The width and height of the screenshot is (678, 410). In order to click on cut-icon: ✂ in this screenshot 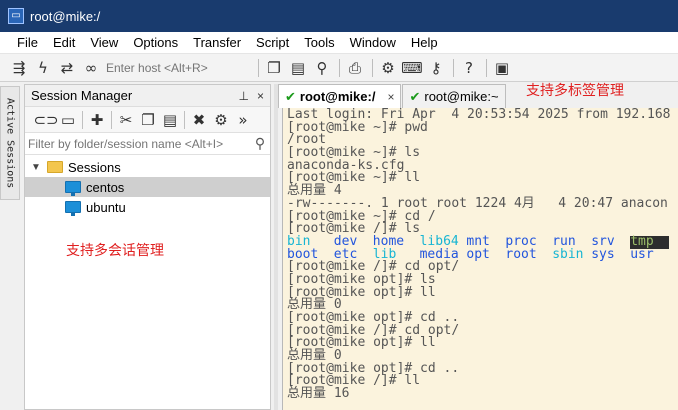, I will do `click(126, 120)`.